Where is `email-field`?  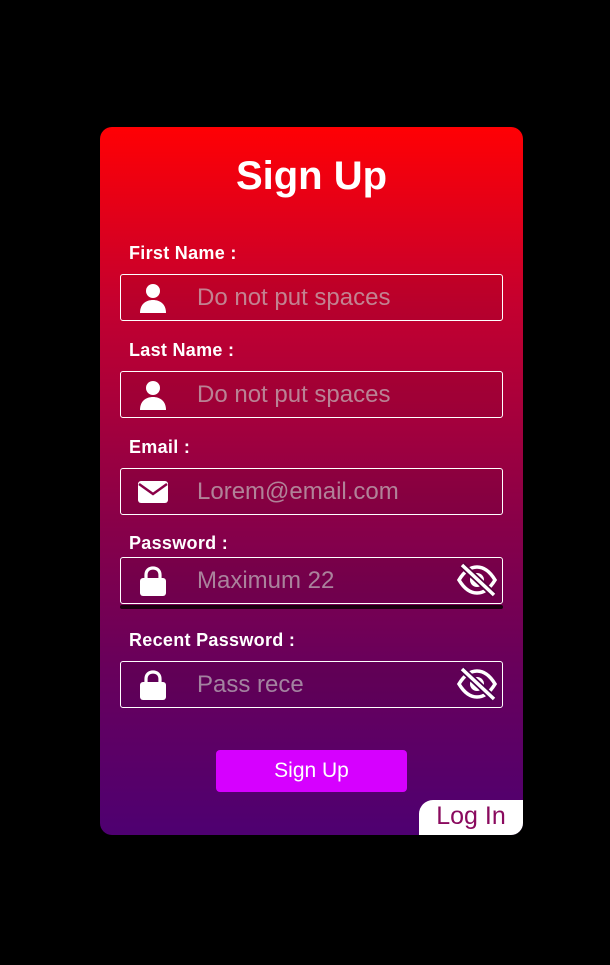 email-field is located at coordinates (311, 491).